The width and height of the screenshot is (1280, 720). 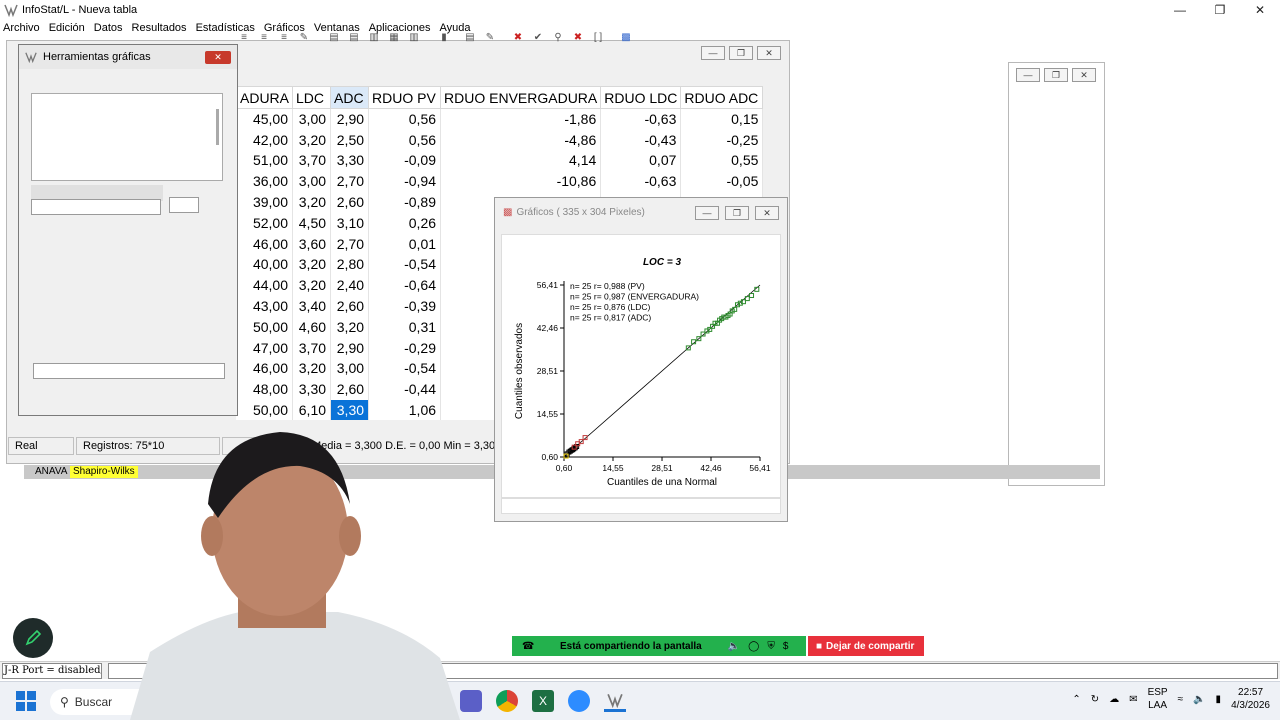 What do you see at coordinates (641, 119) in the screenshot?
I see `table-cell: -0,63` at bounding box center [641, 119].